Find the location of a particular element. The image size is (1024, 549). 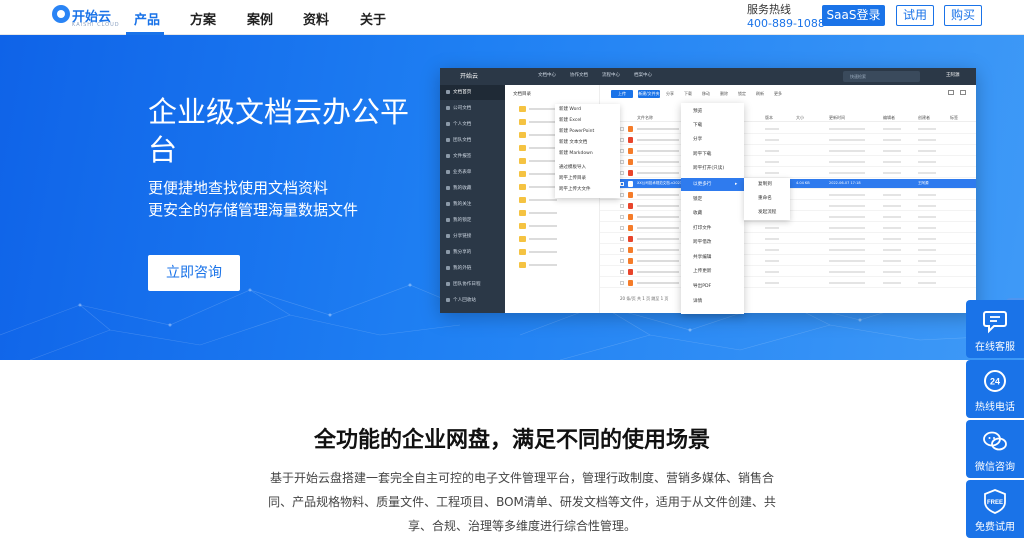

context-menu-item-active: 以更多行 ▸ is located at coordinates (712, 185).